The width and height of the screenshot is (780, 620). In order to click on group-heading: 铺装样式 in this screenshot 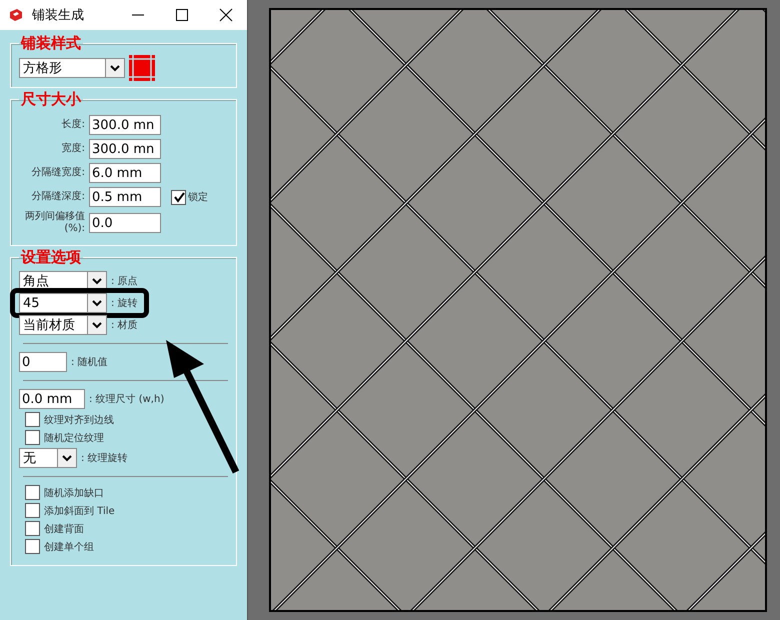, I will do `click(51, 43)`.